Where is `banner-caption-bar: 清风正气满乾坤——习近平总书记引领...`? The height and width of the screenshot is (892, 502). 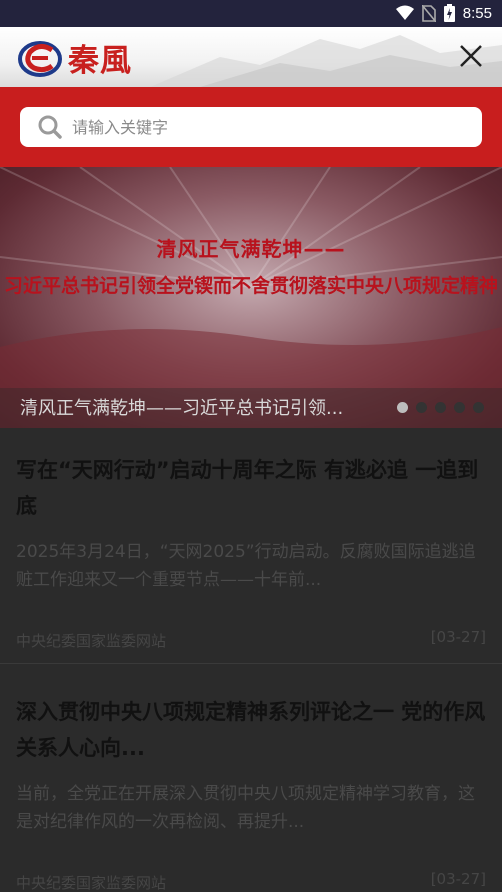
banner-caption-bar: 清风正气满乾坤——习近平总书记引领... is located at coordinates (251, 408).